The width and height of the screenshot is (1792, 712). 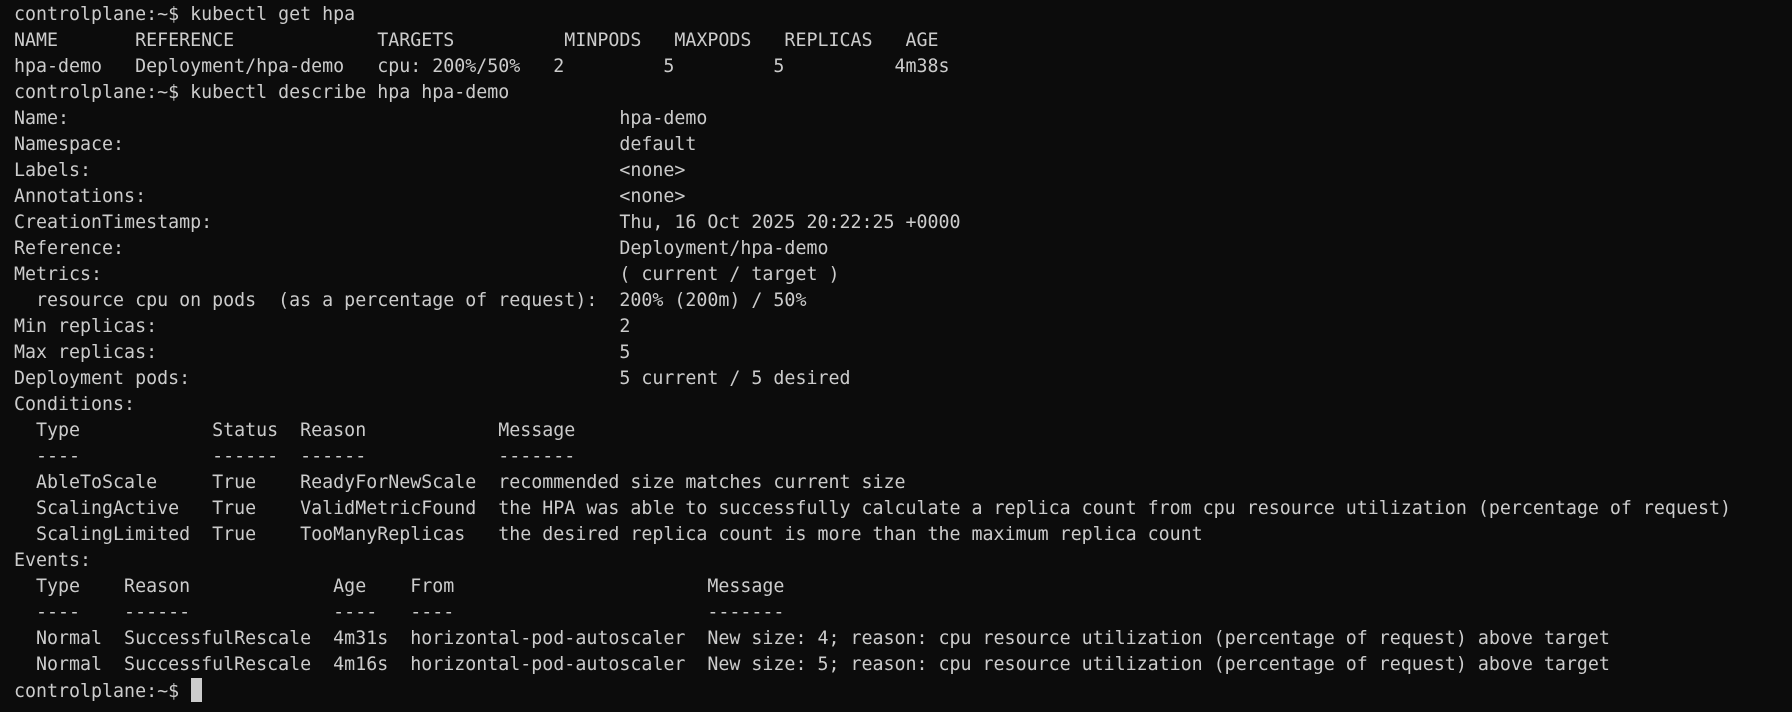 What do you see at coordinates (322, 326) in the screenshot?
I see `describe-min-replicas: Min replicas: 2` at bounding box center [322, 326].